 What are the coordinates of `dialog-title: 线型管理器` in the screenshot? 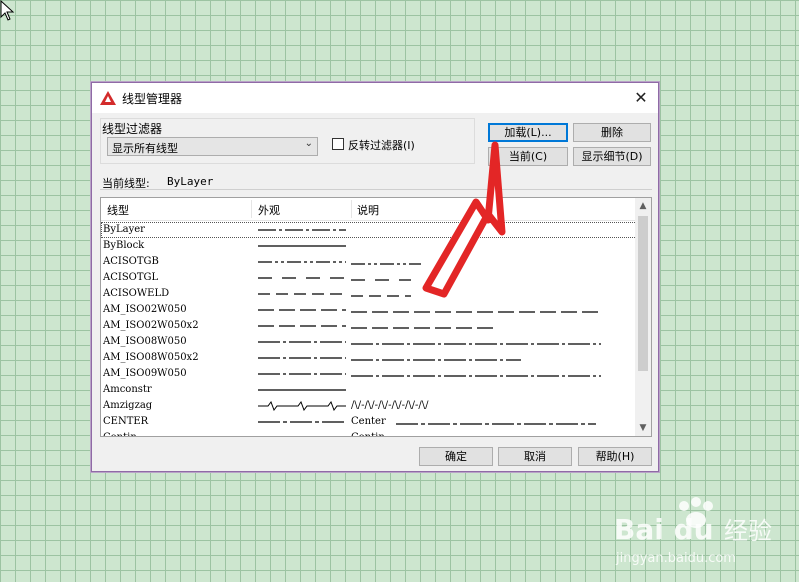 It's located at (152, 99).